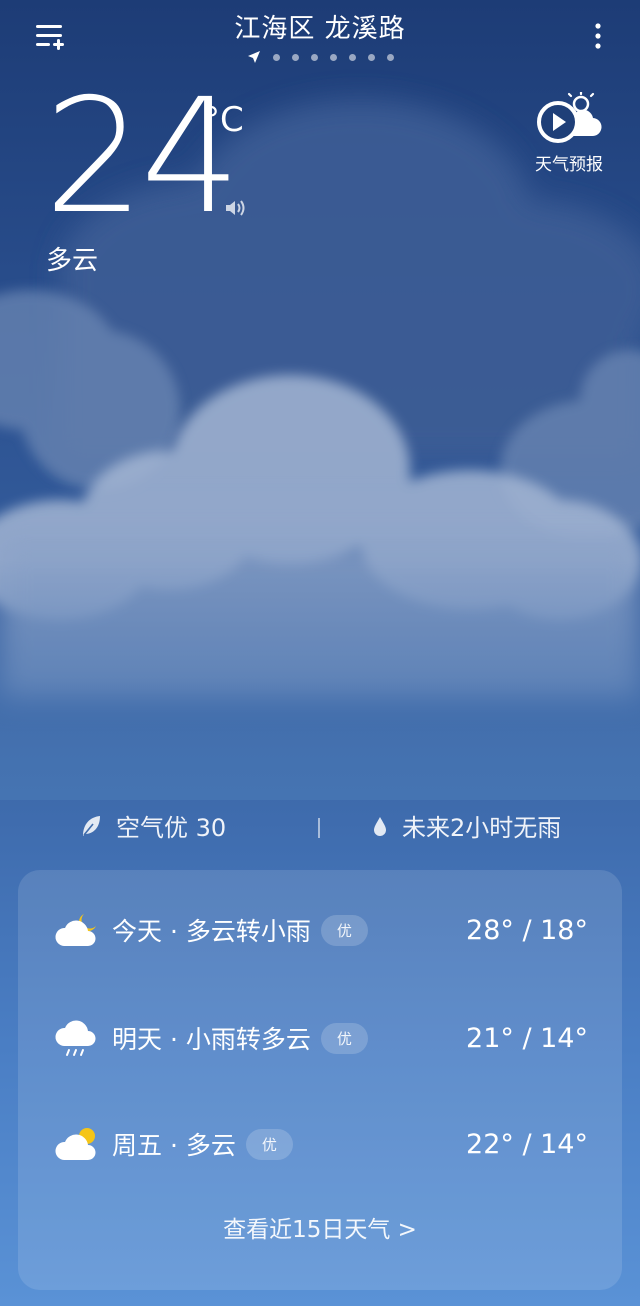  What do you see at coordinates (211, 1039) in the screenshot?
I see `forecast-label: 明天 · 小雨转多云` at bounding box center [211, 1039].